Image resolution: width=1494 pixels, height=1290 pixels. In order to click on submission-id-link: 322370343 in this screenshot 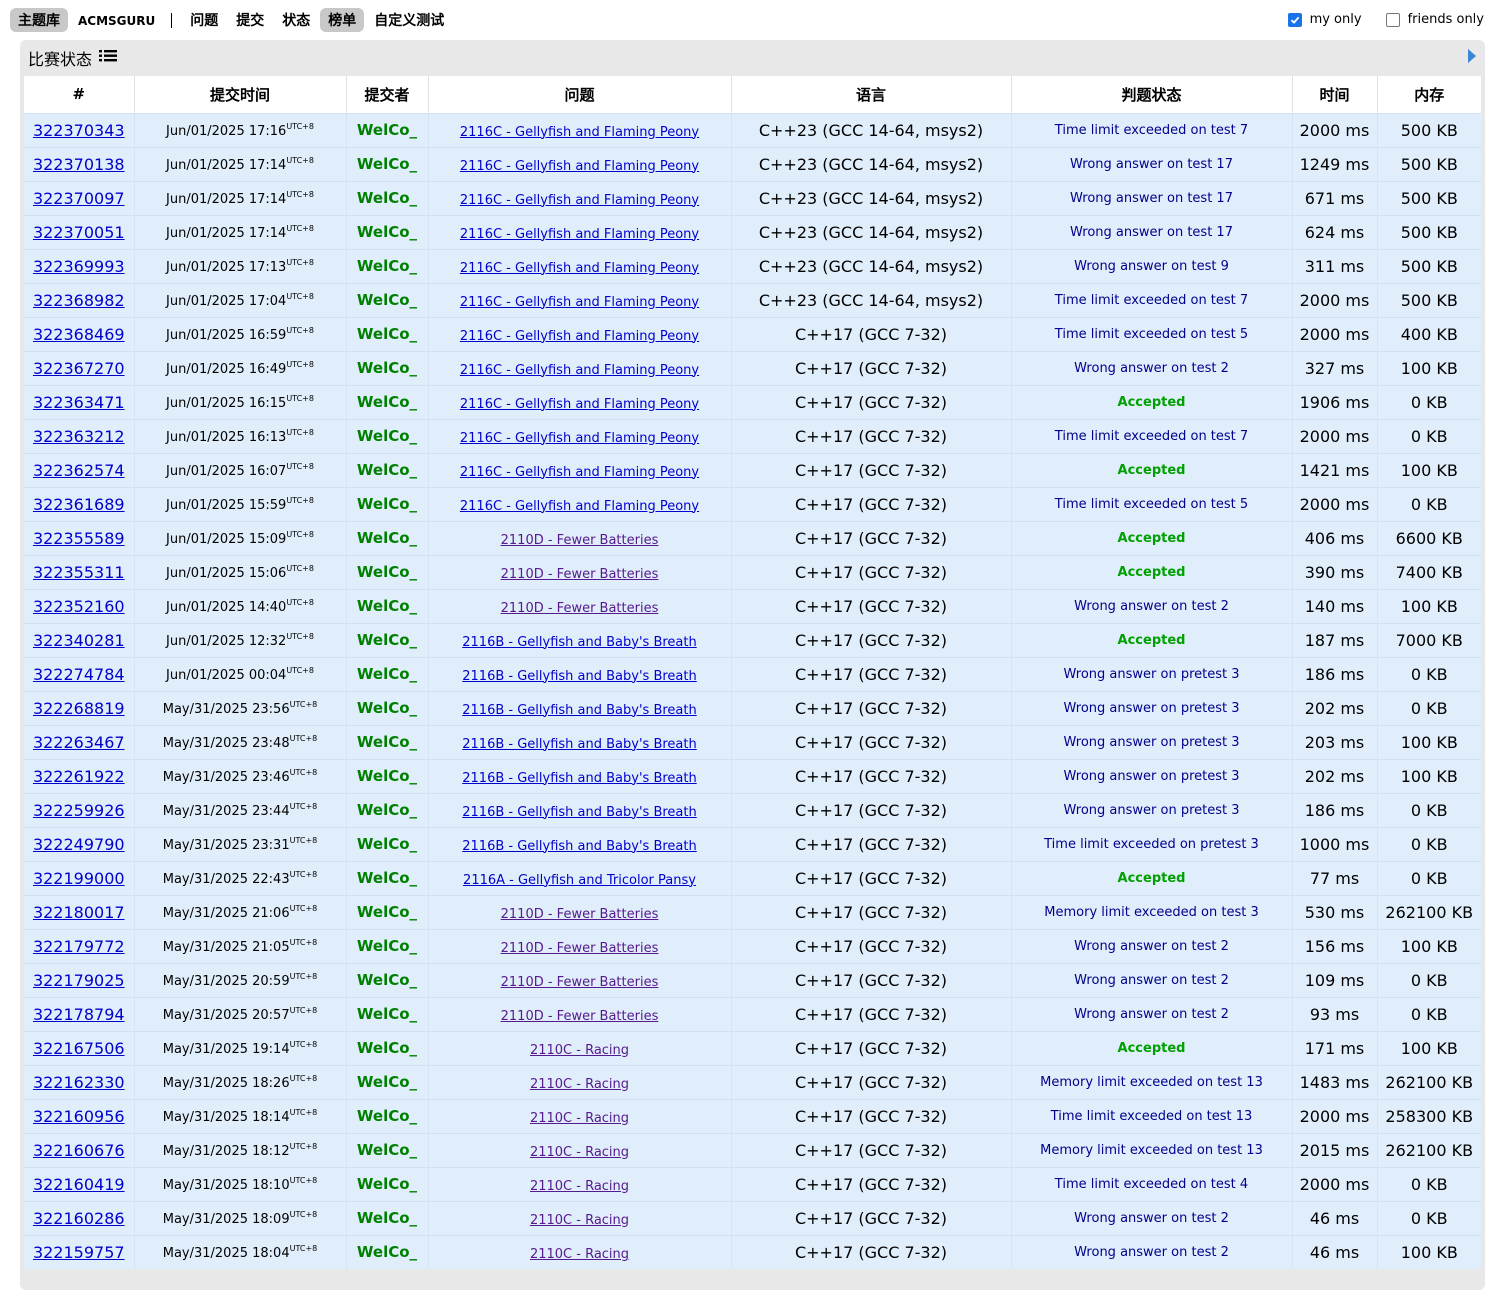, I will do `click(79, 130)`.